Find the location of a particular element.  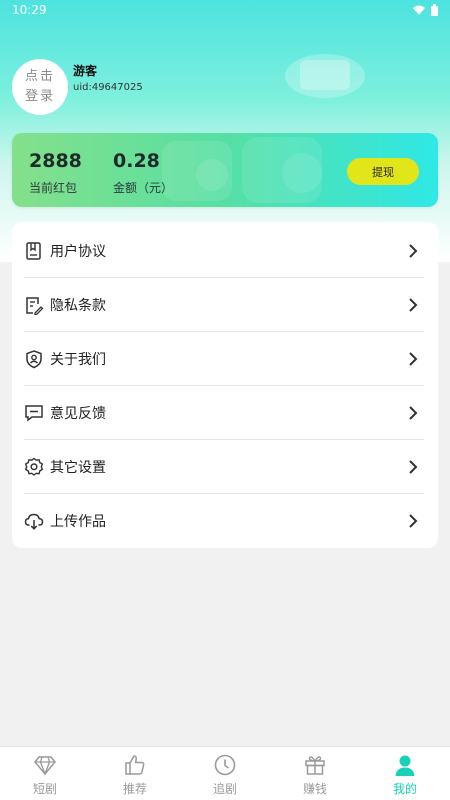

tab-label: 追剧 is located at coordinates (224, 789).